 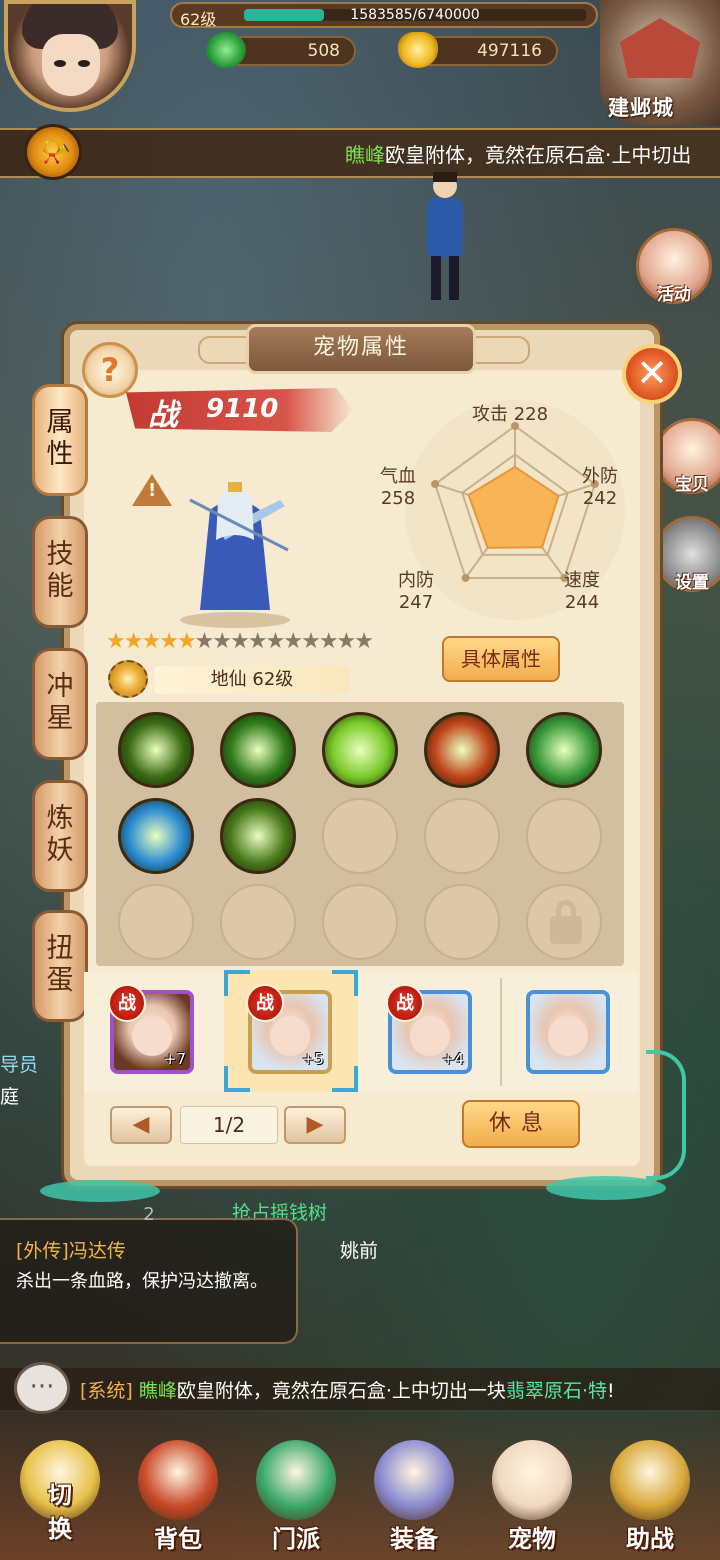 What do you see at coordinates (692, 485) in the screenshot?
I see `treasure-label: 宝贝` at bounding box center [692, 485].